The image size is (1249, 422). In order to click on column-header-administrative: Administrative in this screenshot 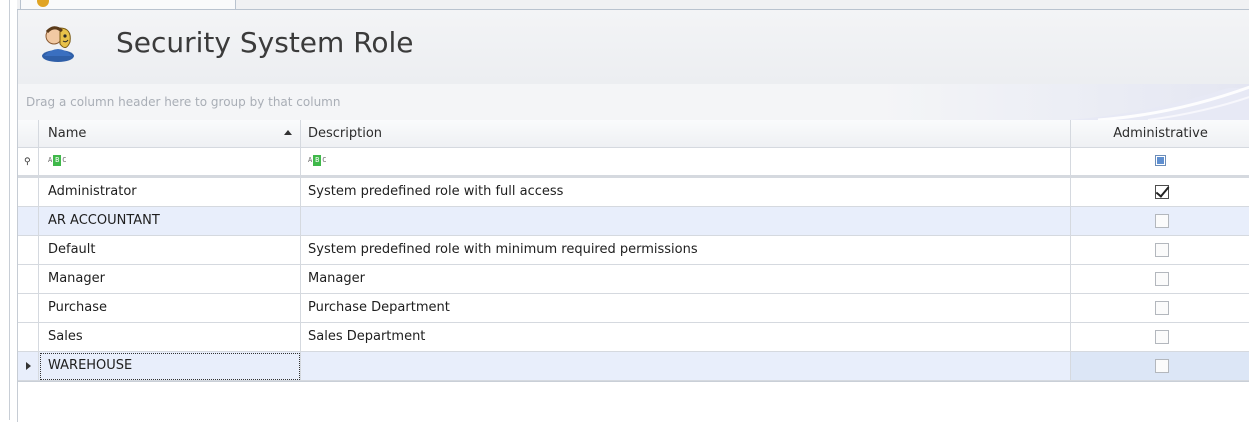, I will do `click(1160, 134)`.